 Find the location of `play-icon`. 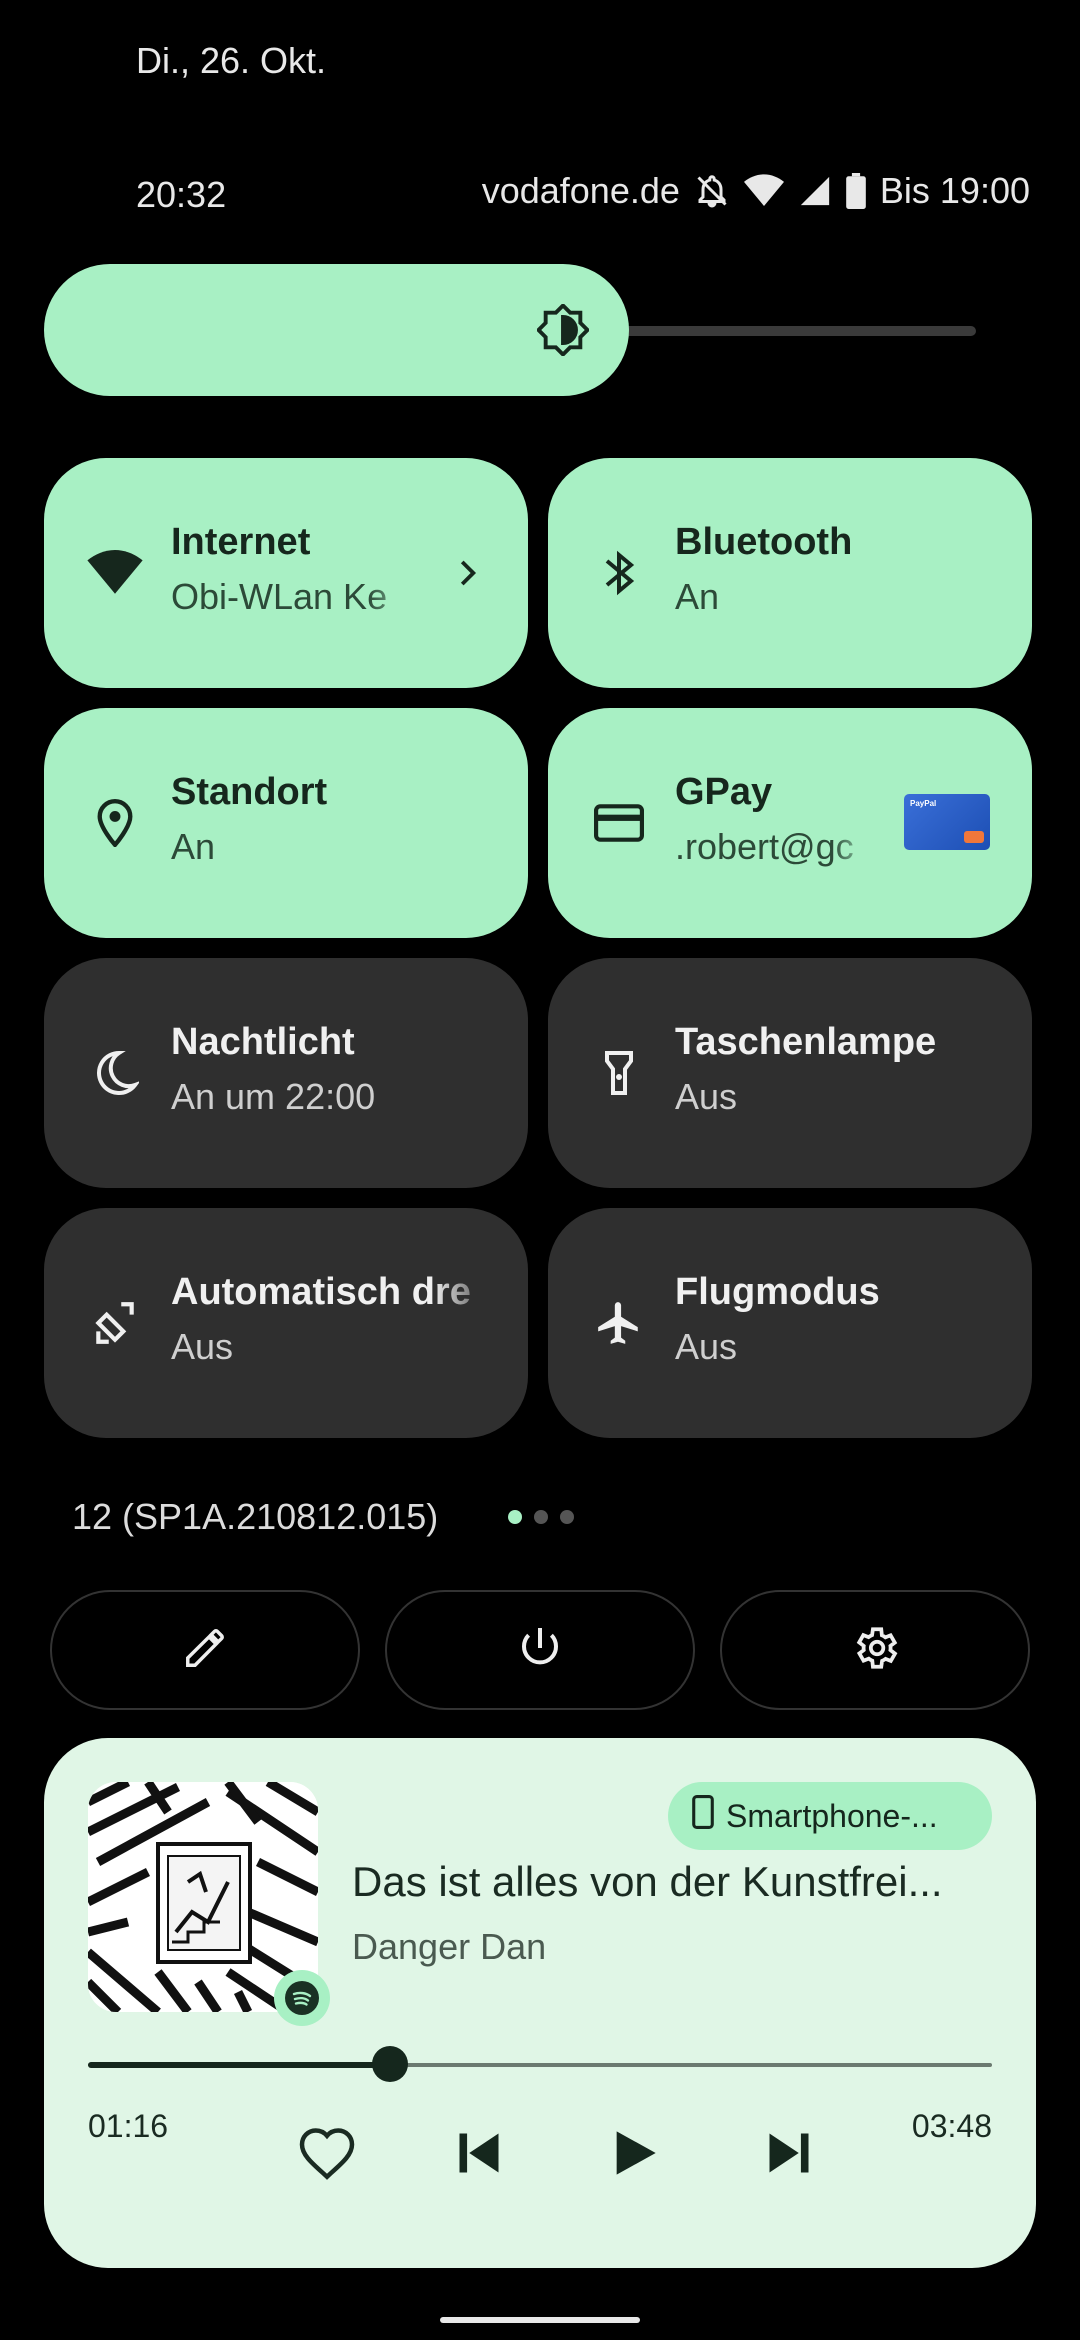

play-icon is located at coordinates (634, 2155).